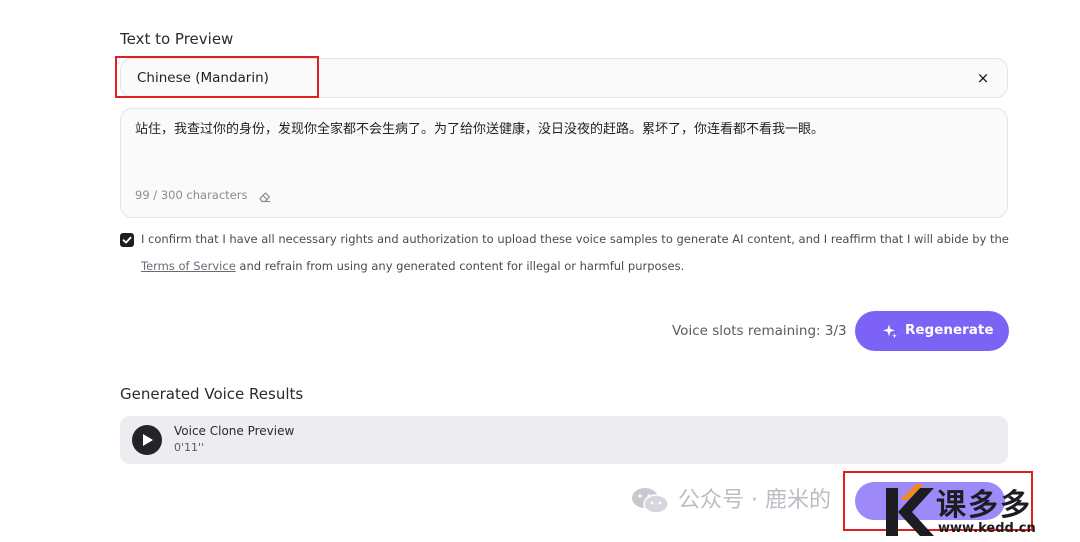 This screenshot has width=1080, height=542. I want to click on character-count: 99 / 300 characters, so click(191, 195).